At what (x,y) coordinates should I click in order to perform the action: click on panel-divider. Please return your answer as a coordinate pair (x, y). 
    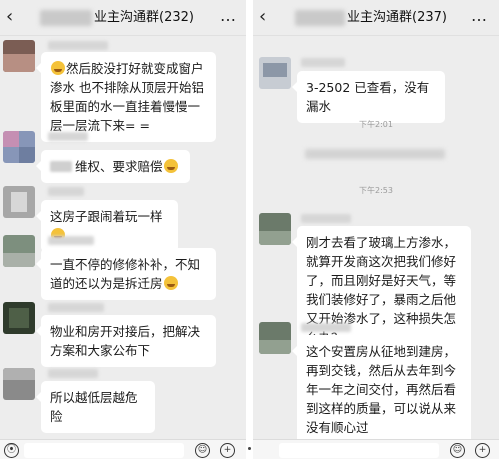
    Looking at the image, I should click on (249, 229).